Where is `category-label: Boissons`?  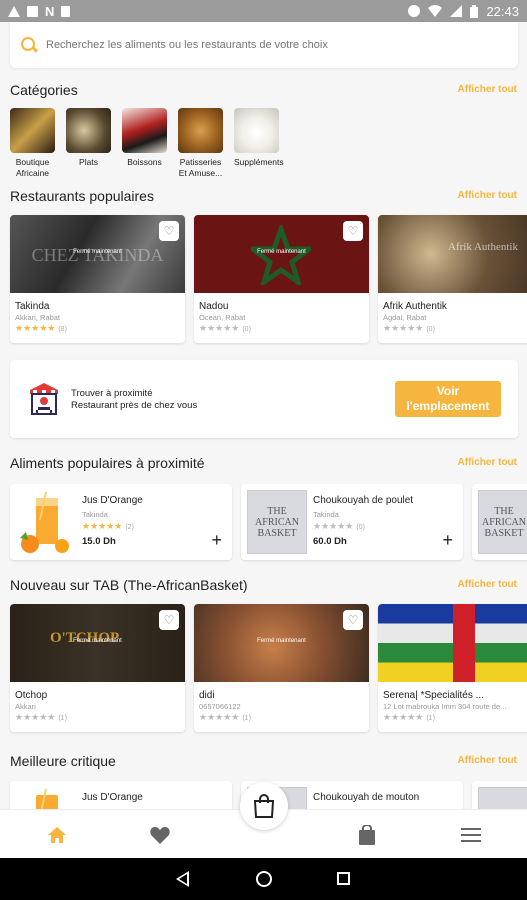 category-label: Boissons is located at coordinates (144, 162).